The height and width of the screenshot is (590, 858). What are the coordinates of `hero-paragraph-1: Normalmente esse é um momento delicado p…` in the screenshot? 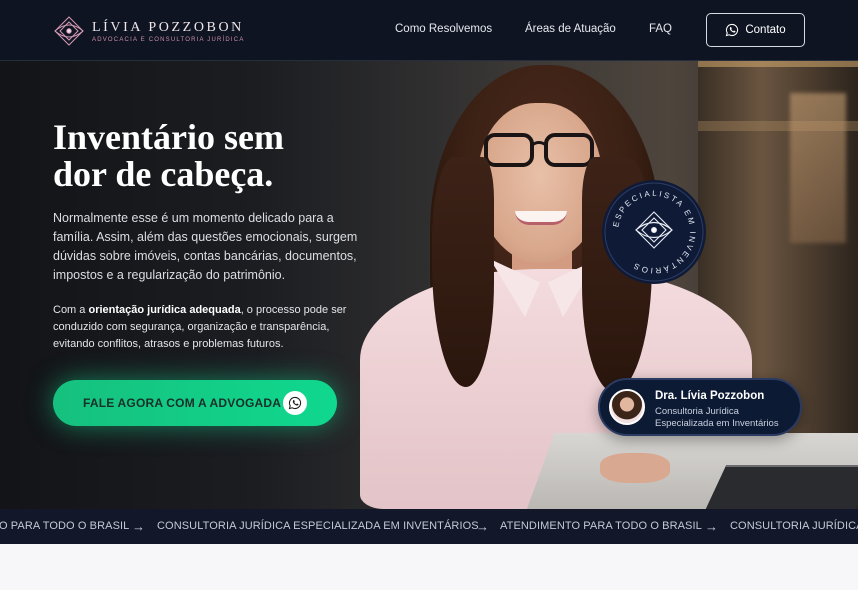 It's located at (205, 246).